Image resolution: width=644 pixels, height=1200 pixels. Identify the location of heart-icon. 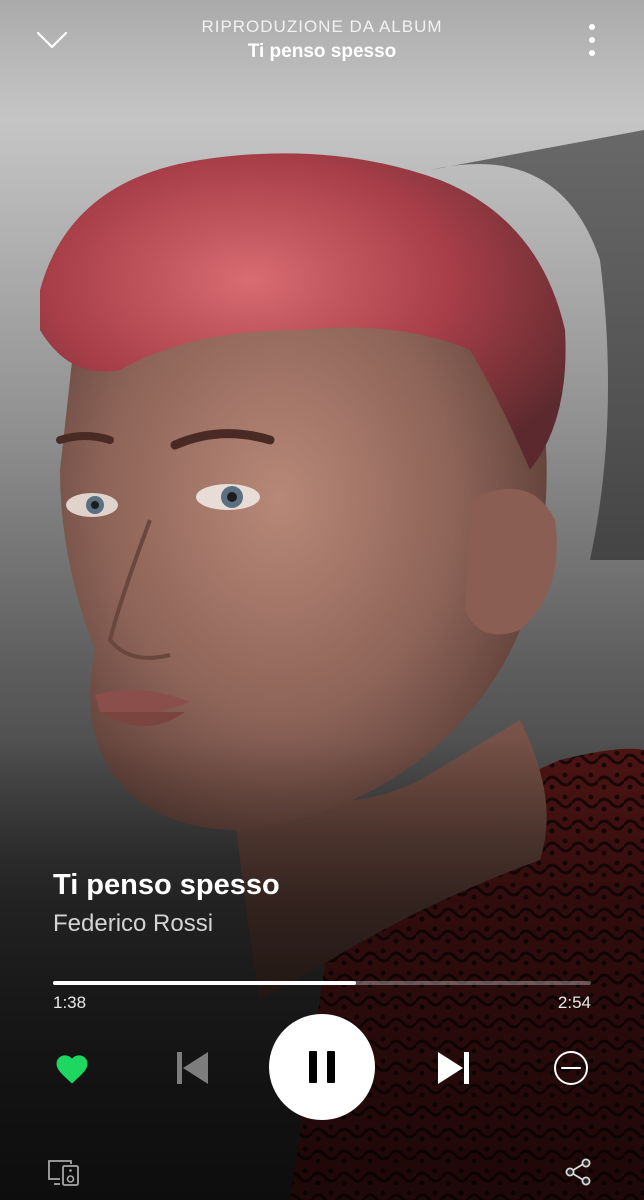
(72, 1069).